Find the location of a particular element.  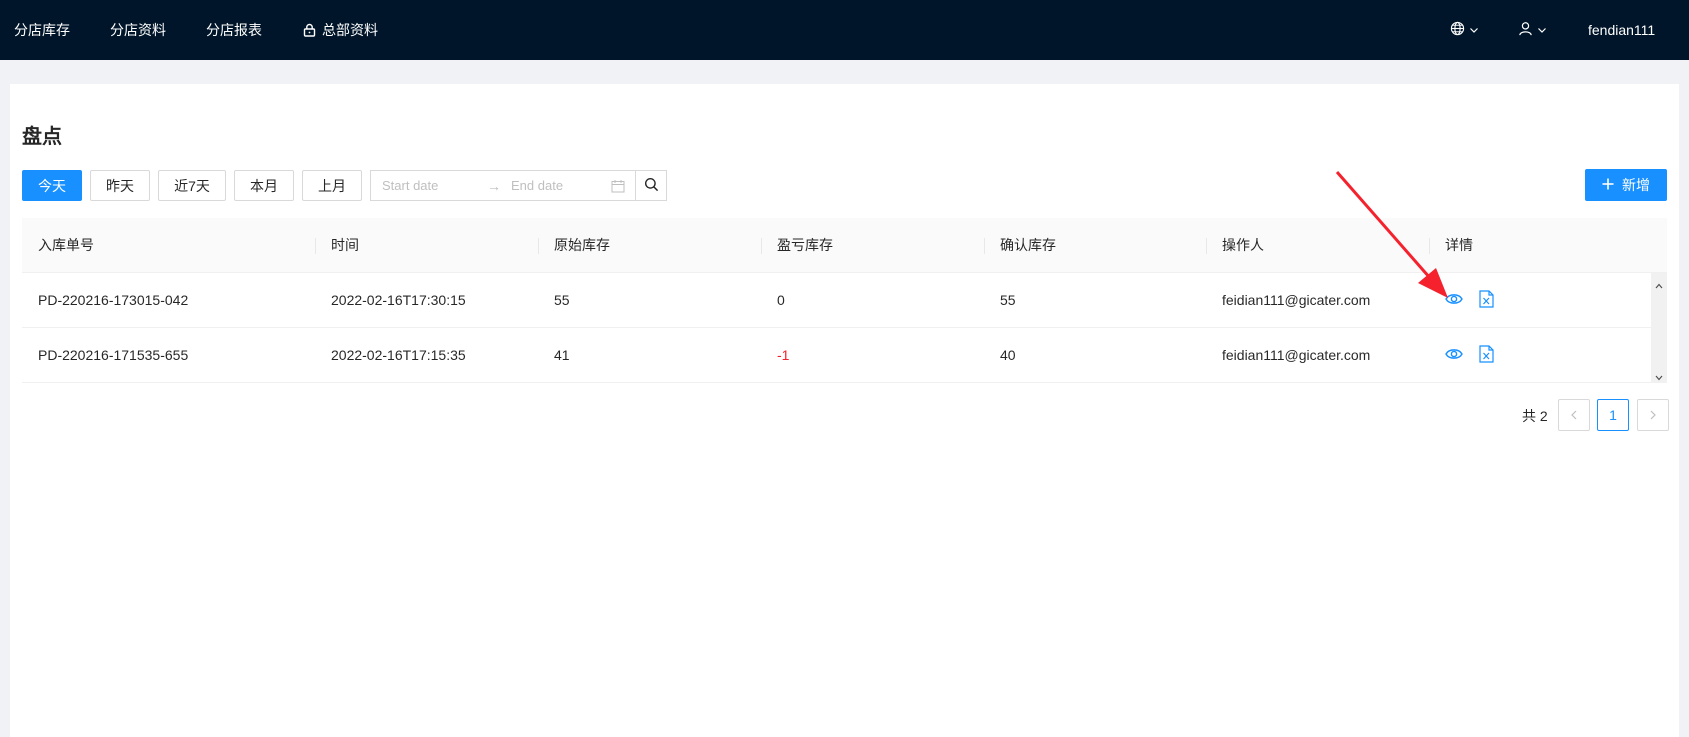

column-header: 确认库存 is located at coordinates (1028, 245).